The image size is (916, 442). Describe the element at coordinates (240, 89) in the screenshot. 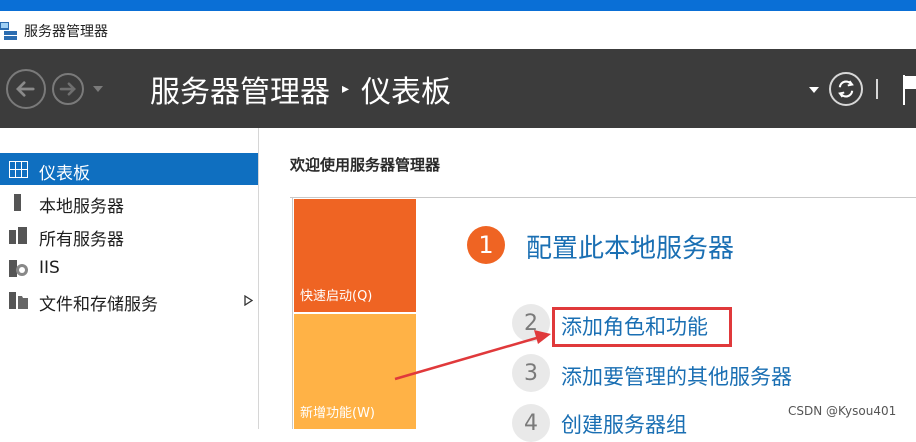

I see `breadcrumb-root: 服务器管理器` at that location.